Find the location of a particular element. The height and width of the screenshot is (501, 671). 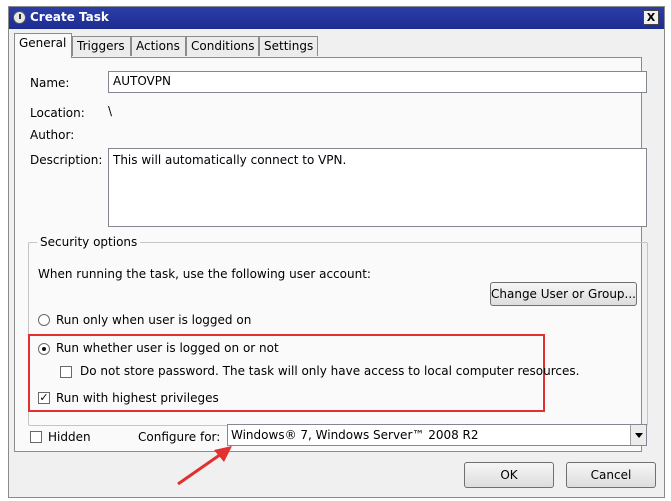

location-value: \ is located at coordinates (110, 111).